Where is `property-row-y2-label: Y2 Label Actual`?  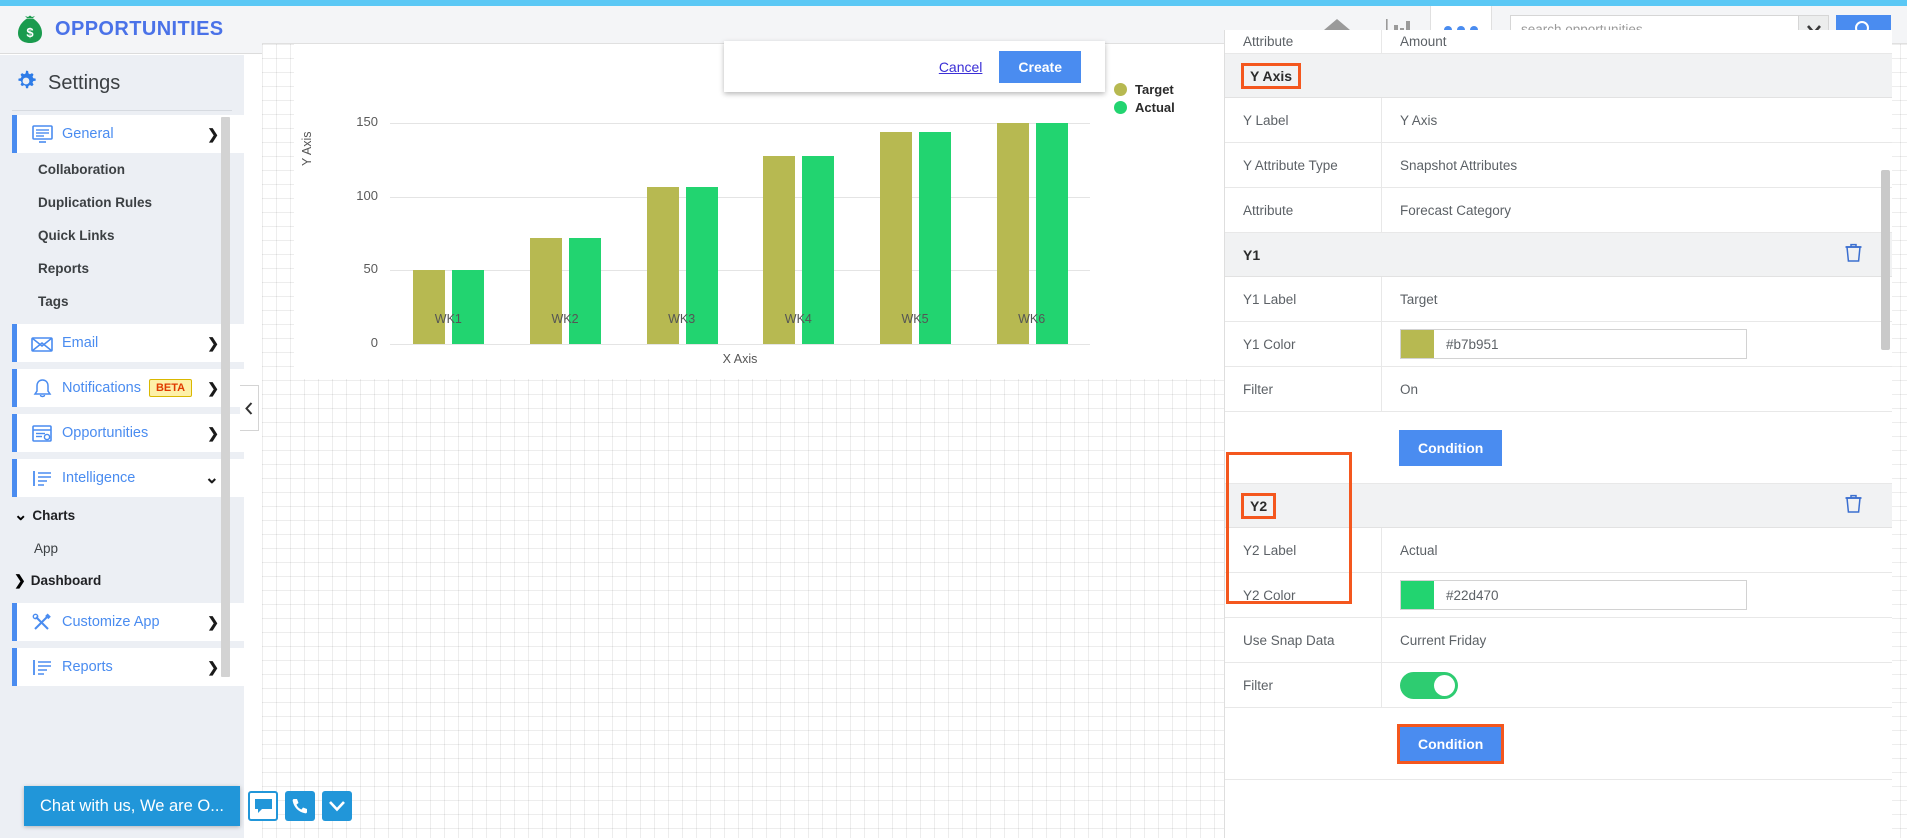 property-row-y2-label: Y2 Label Actual is located at coordinates (1558, 550).